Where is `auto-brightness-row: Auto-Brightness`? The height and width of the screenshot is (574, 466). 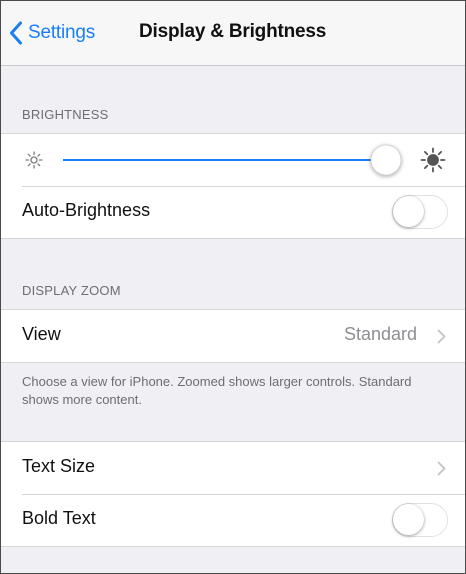 auto-brightness-row: Auto-Brightness is located at coordinates (233, 212).